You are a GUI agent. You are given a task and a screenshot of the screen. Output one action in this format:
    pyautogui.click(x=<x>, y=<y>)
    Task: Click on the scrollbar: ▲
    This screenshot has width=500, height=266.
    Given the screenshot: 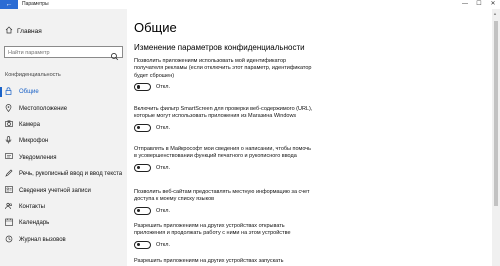 What is the action you would take?
    pyautogui.click(x=496, y=137)
    